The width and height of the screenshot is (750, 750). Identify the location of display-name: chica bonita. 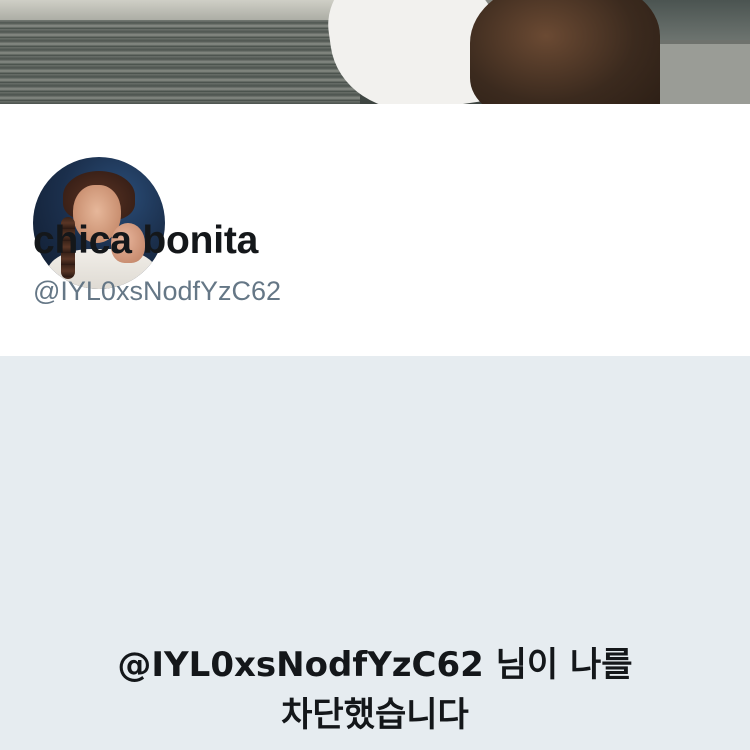
(146, 240).